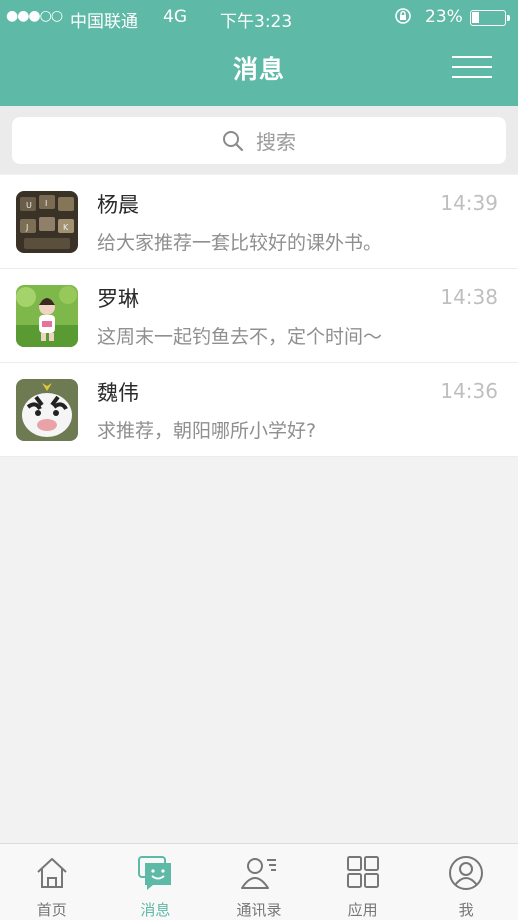 The height and width of the screenshot is (920, 518). What do you see at coordinates (472, 57) in the screenshot?
I see `hamburger-icon` at bounding box center [472, 57].